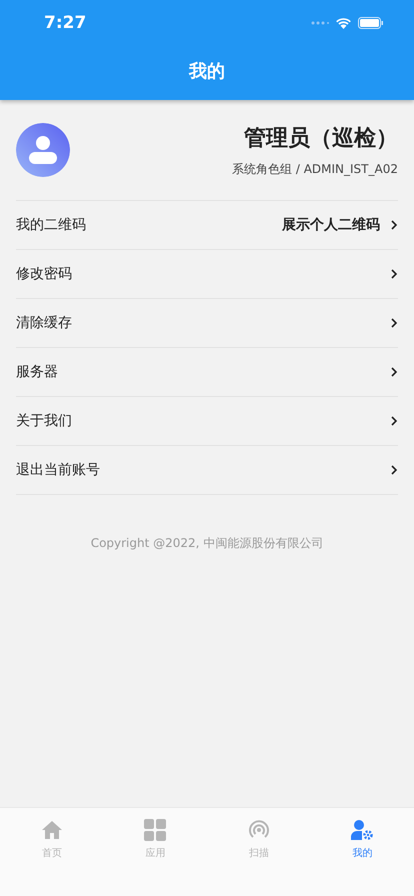  I want to click on user-name: 管理员（巡检）, so click(320, 138).